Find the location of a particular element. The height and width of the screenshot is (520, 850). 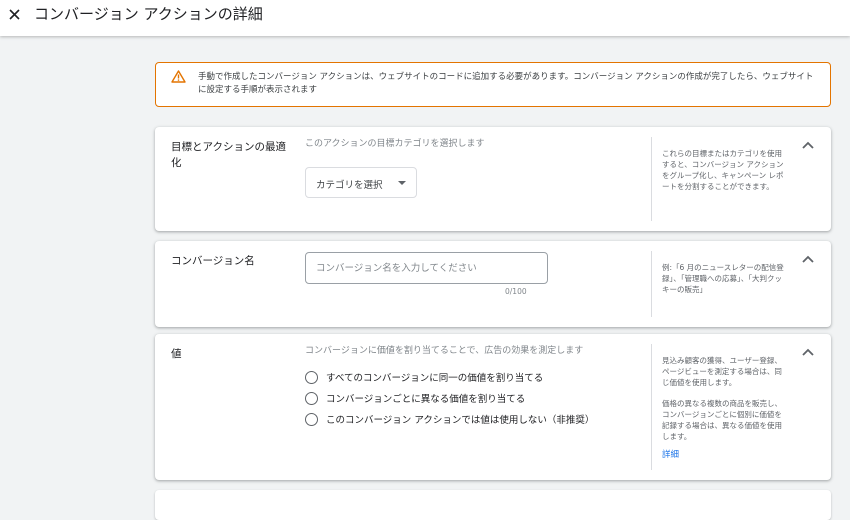

top-header: コンバージョン アクションの詳細 is located at coordinates (425, 18).